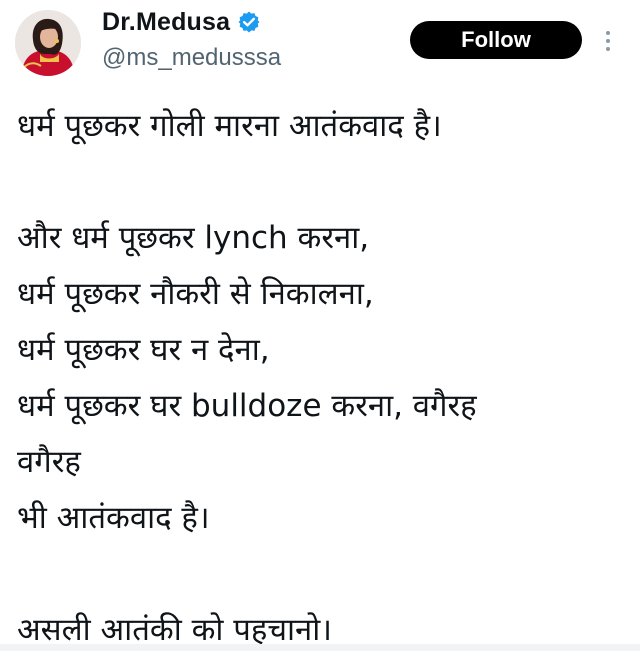  What do you see at coordinates (320, 647) in the screenshot?
I see `bottom-divider` at bounding box center [320, 647].